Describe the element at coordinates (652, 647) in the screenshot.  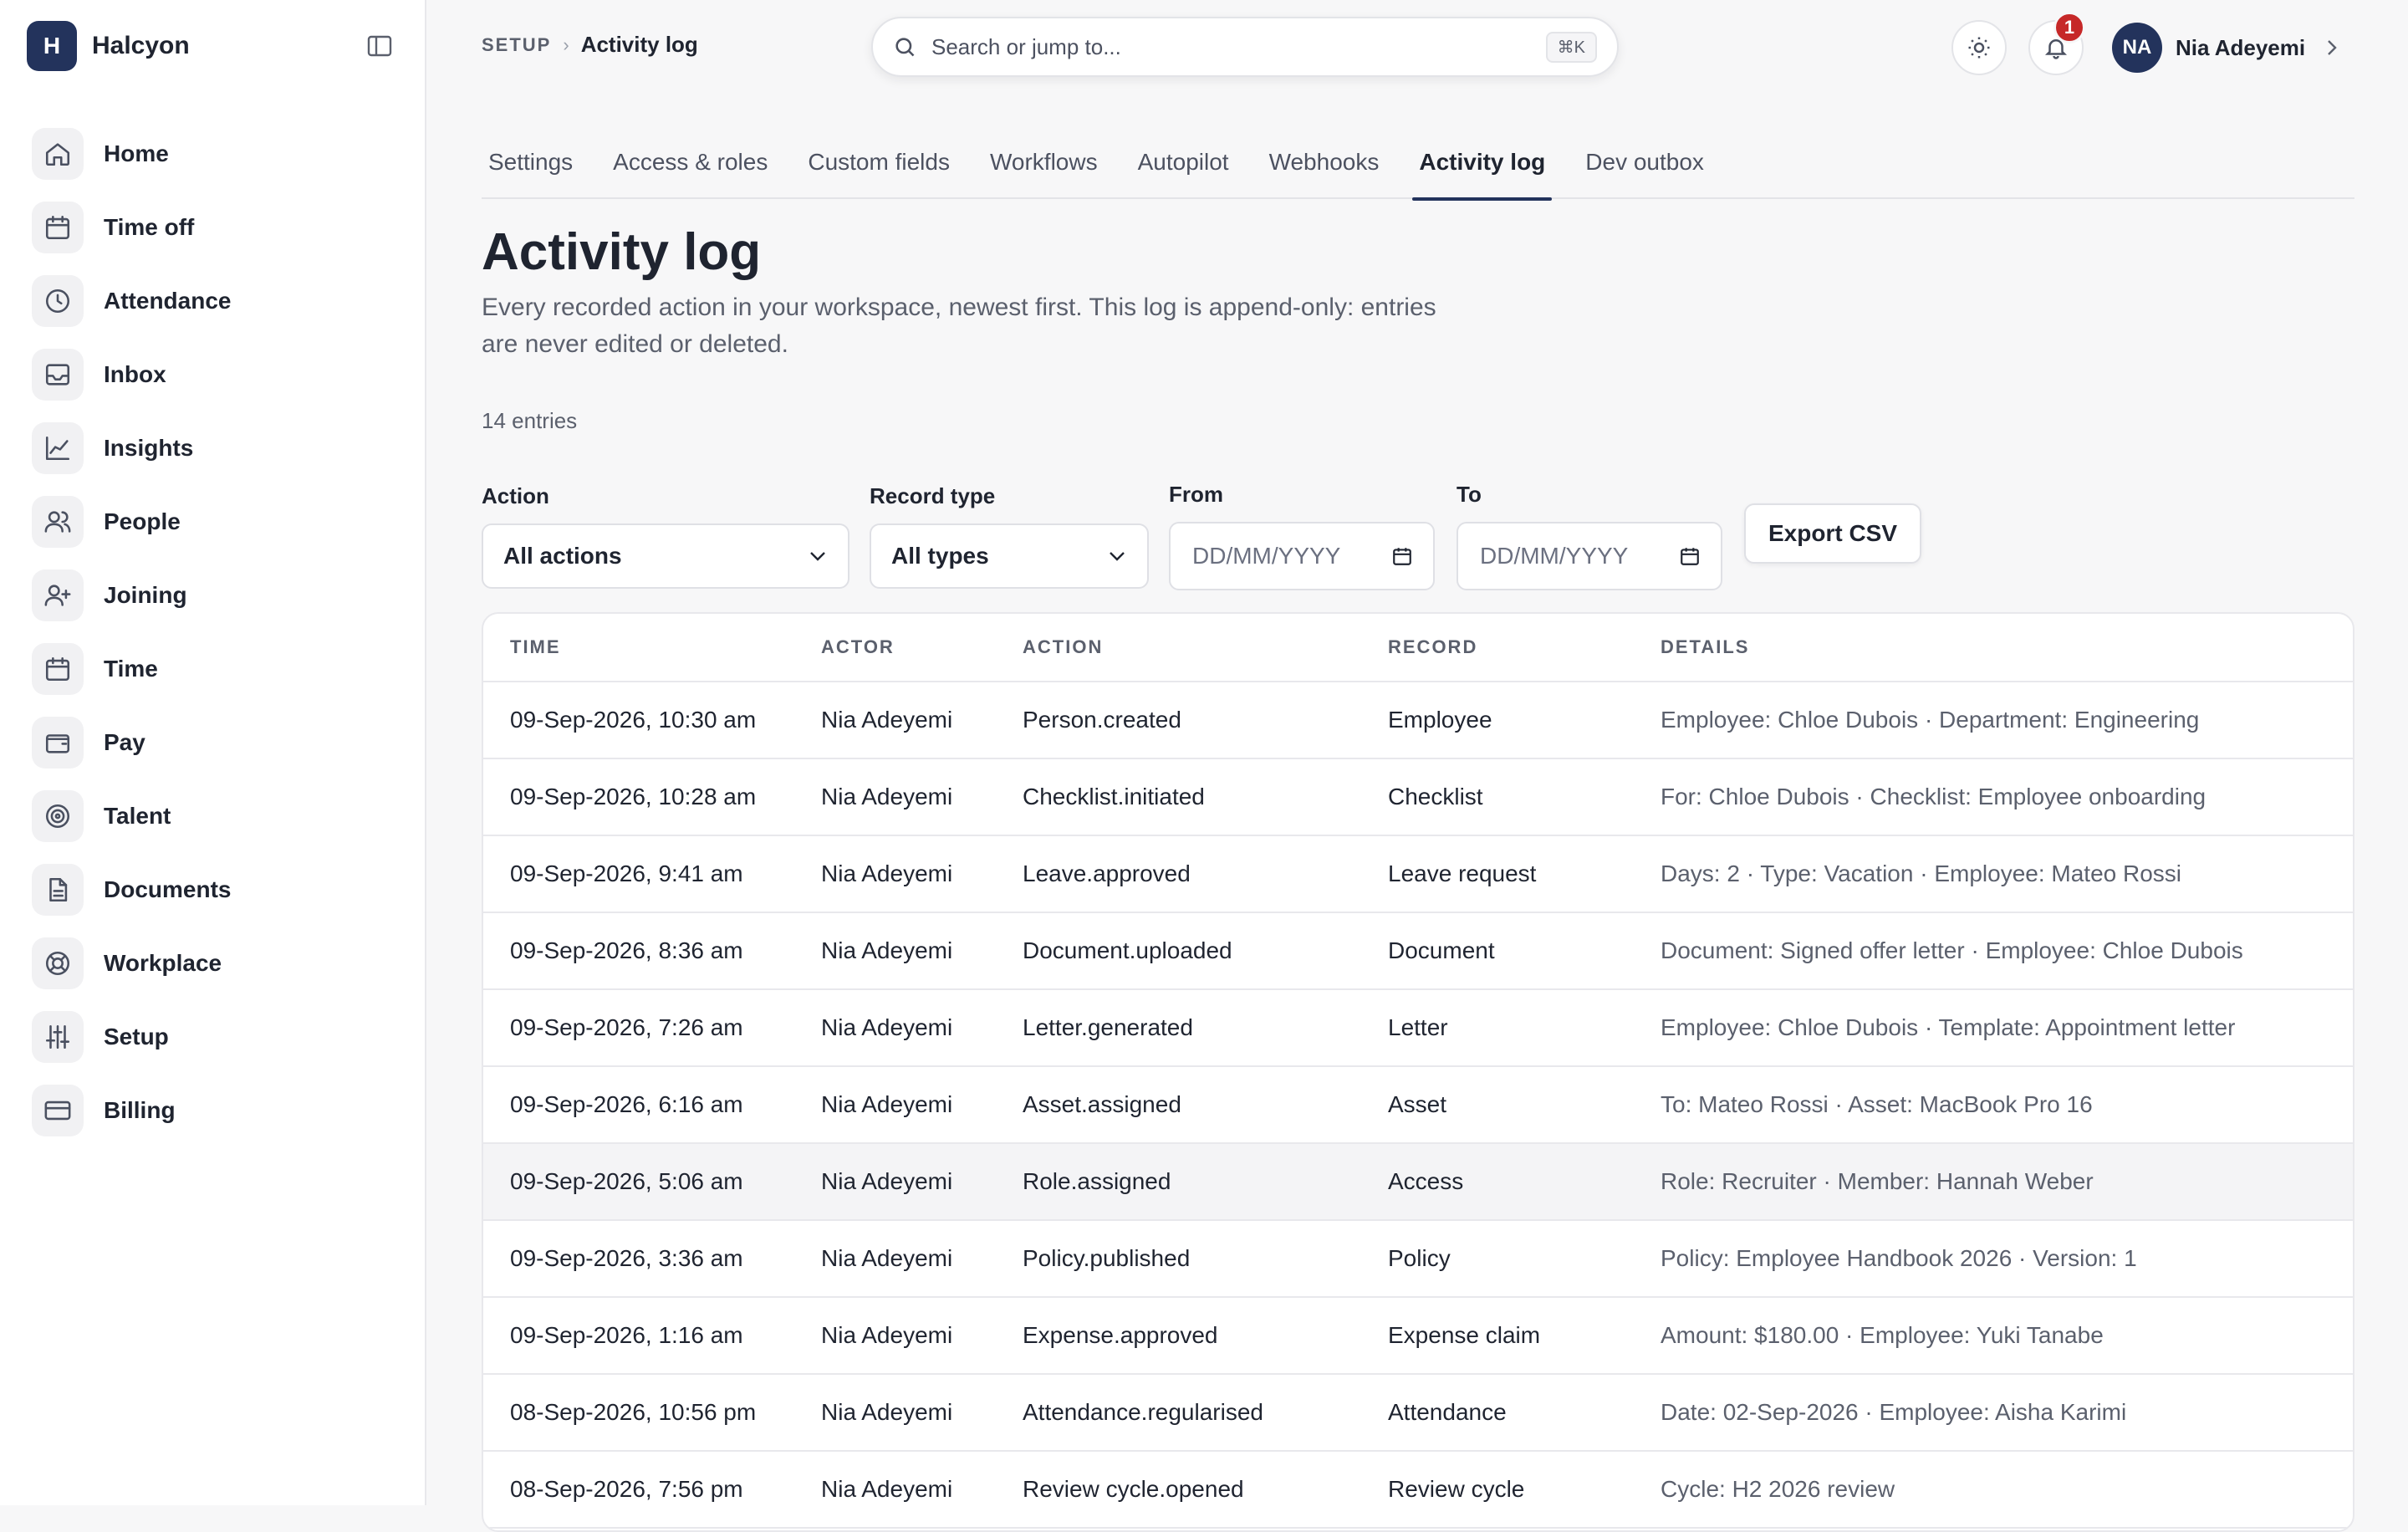
I see `column-header-time: TIME` at that location.